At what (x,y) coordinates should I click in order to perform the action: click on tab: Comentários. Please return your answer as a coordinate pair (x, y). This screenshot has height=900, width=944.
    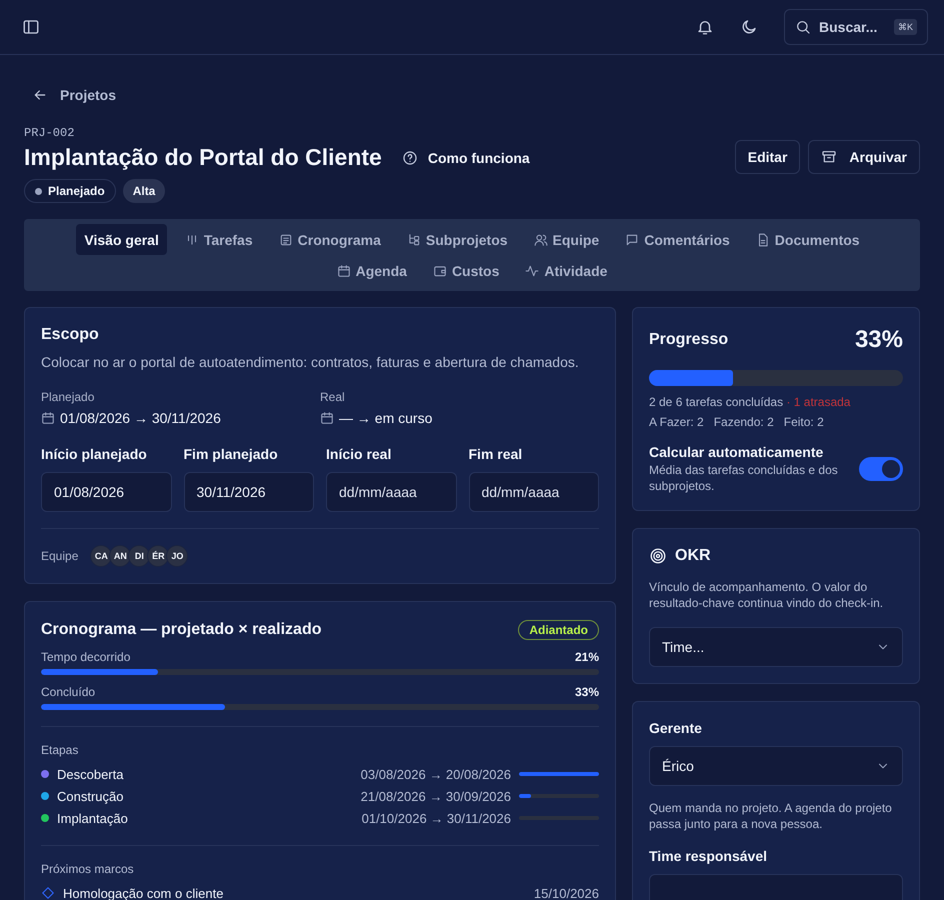
    Looking at the image, I should click on (677, 239).